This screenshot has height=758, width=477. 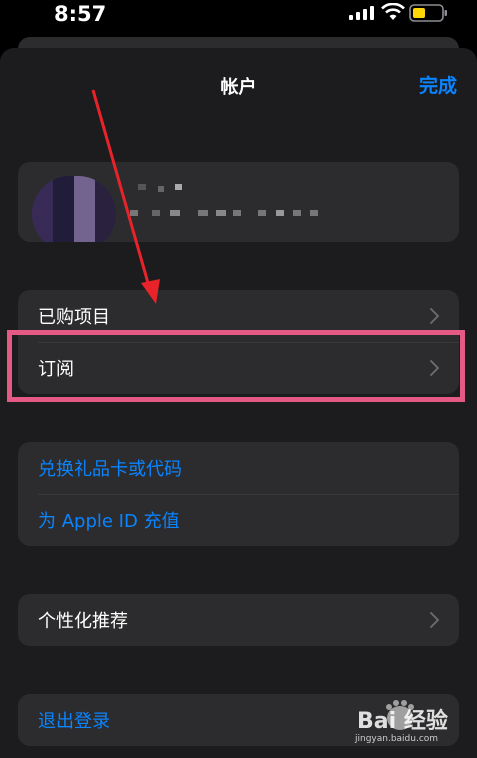 I want to click on done-button: 完成, so click(x=438, y=84).